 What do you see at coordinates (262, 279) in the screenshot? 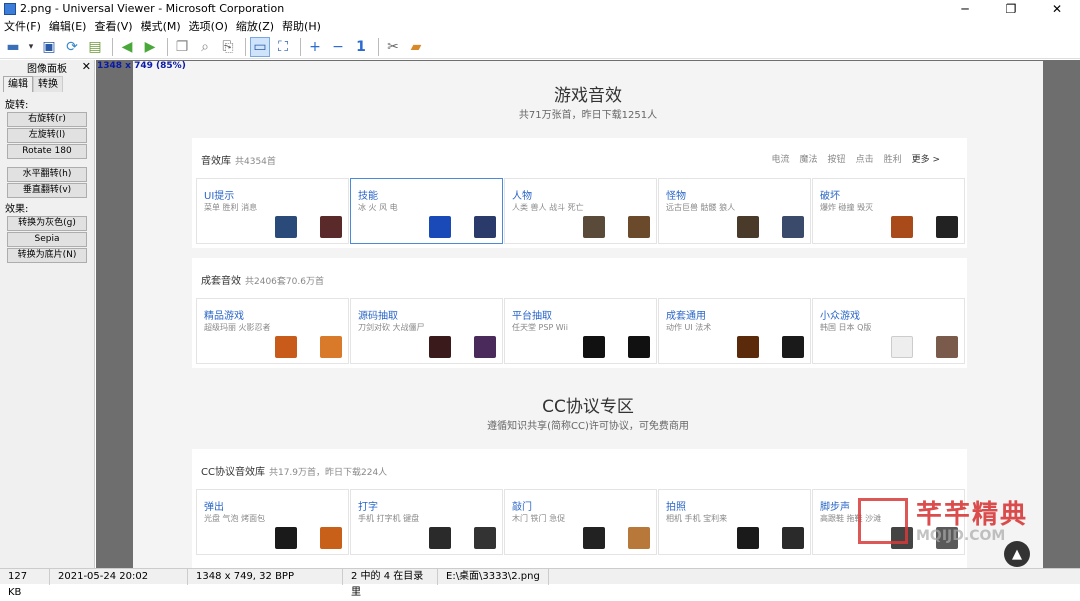
I see `panel-heading: 成套音效 共2406套70.6万首` at bounding box center [262, 279].